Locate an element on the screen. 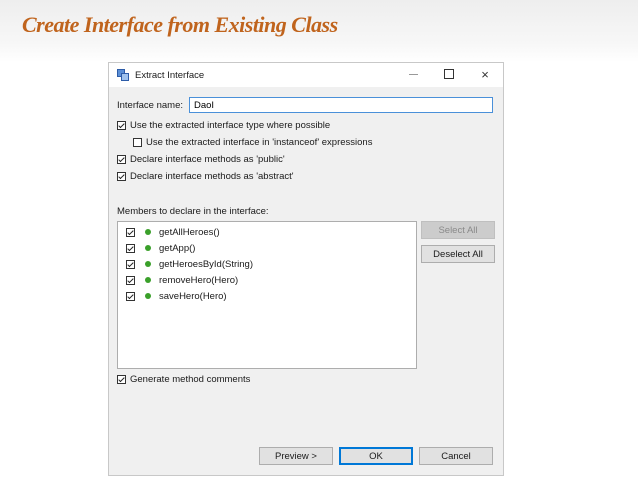 The image size is (638, 479). generate-comments-checkbox is located at coordinates (121, 379).